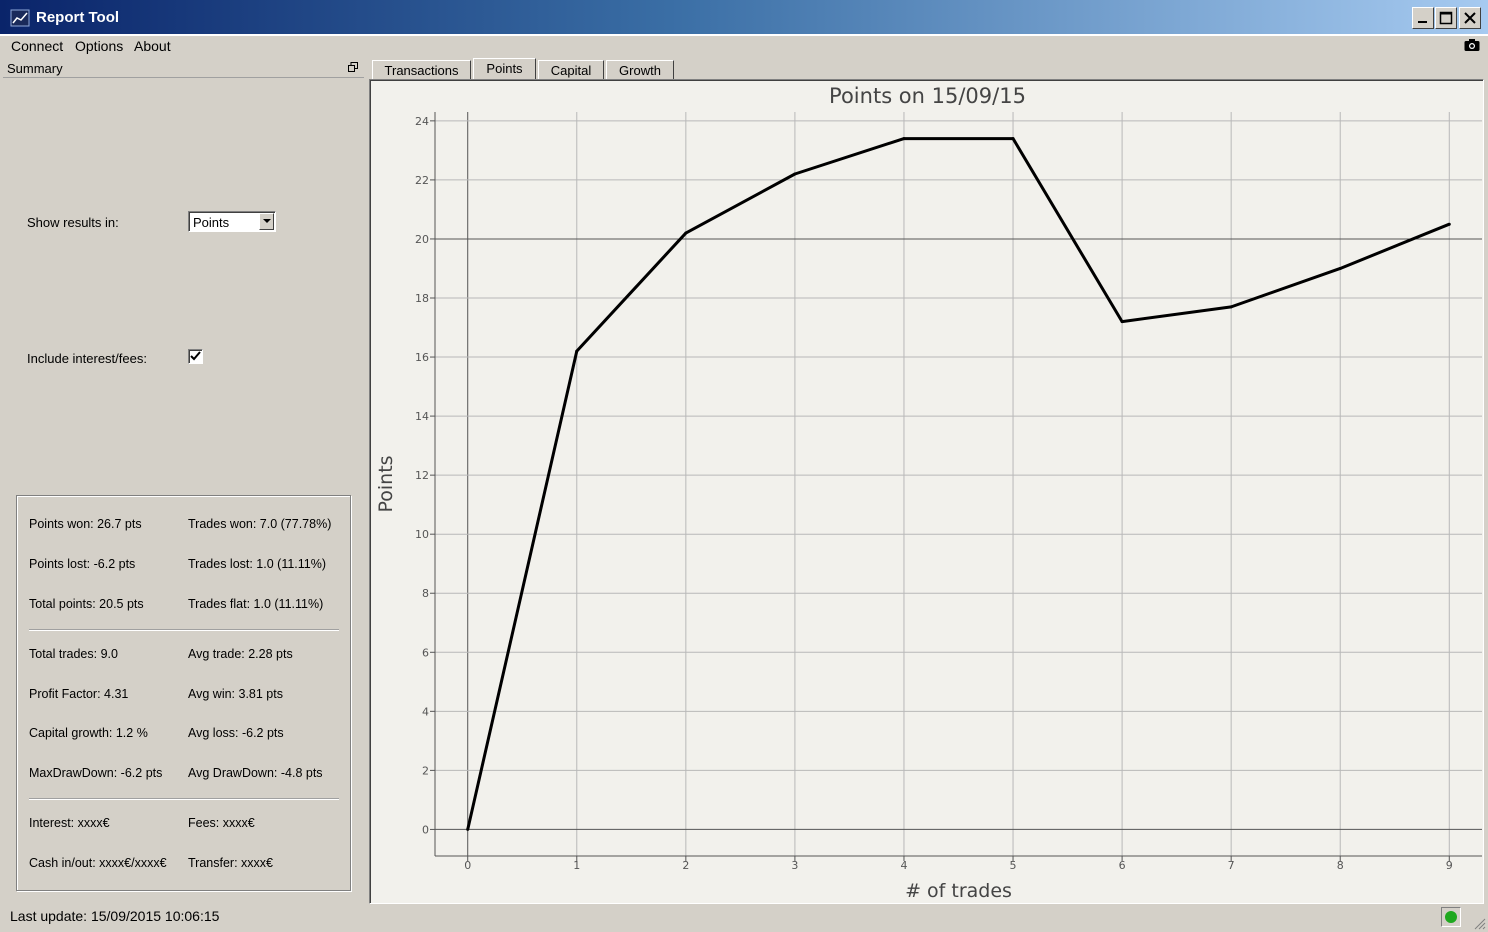  What do you see at coordinates (88, 733) in the screenshot?
I see `stat-capital-growth: Capital growth: 1.2 %` at bounding box center [88, 733].